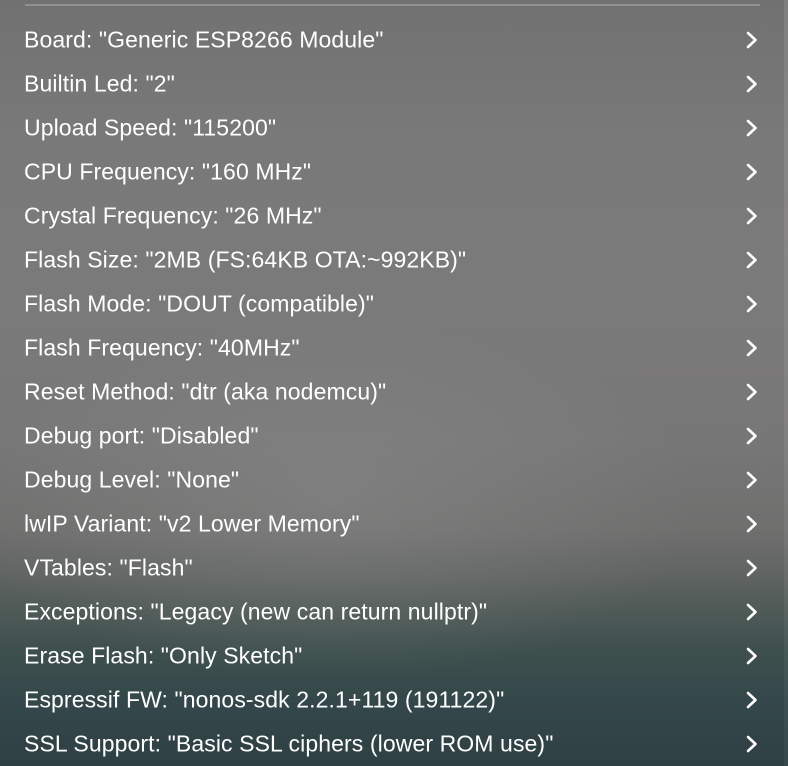 The image size is (788, 766). Describe the element at coordinates (394, 480) in the screenshot. I see `menu-item: Debug Level: "None"` at that location.